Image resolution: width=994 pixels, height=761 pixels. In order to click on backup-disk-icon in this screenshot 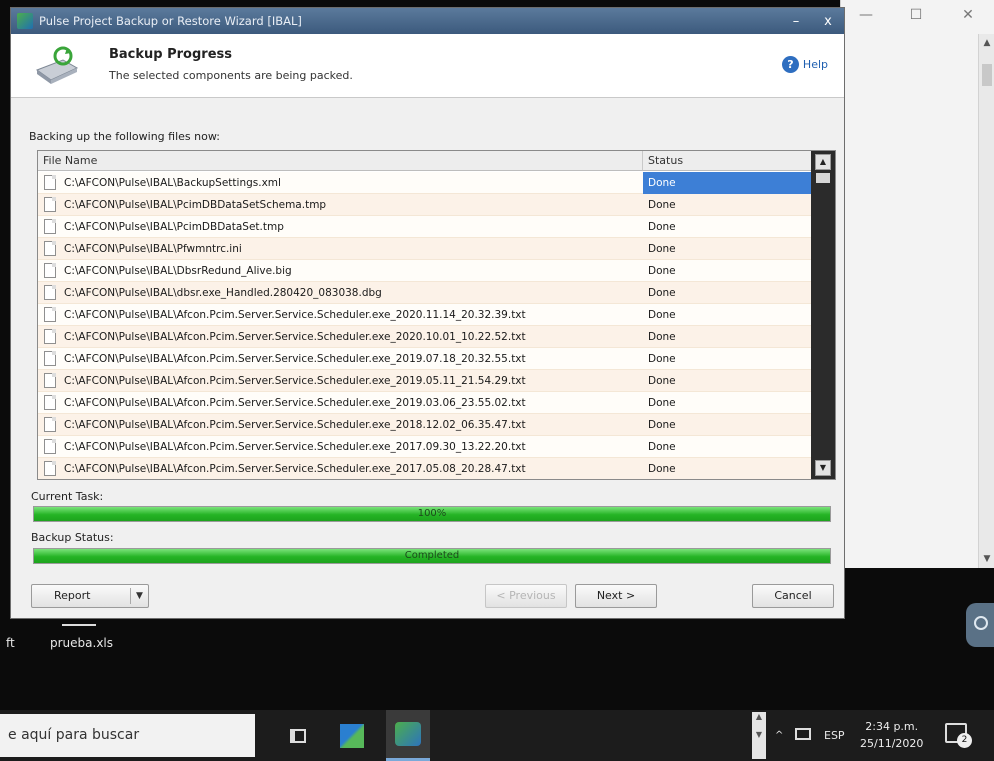, I will do `click(57, 65)`.